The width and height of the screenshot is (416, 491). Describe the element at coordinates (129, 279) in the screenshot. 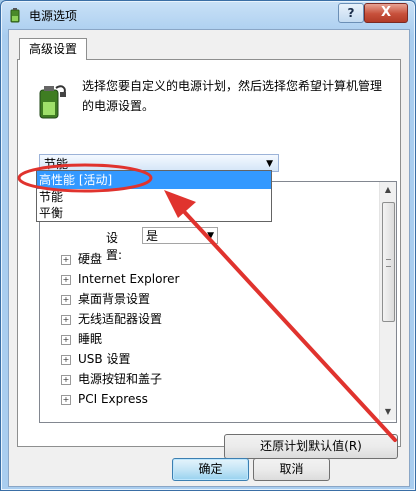

I see `tree-item-label: Internet Explorer` at that location.